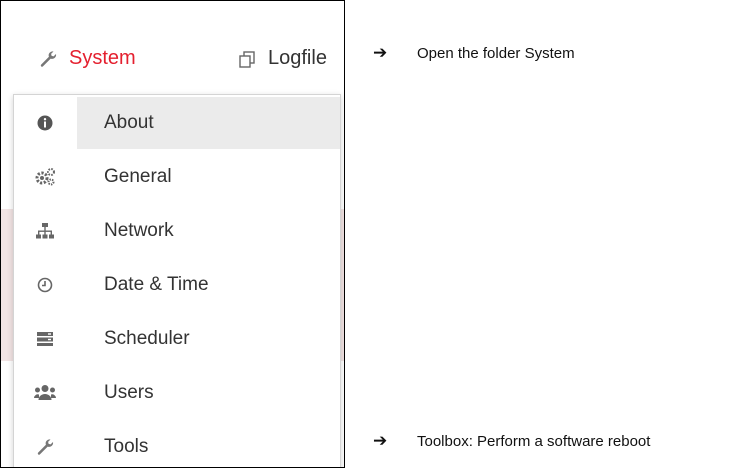 This screenshot has width=752, height=468. I want to click on menu-item-label: Scheduler, so click(147, 338).